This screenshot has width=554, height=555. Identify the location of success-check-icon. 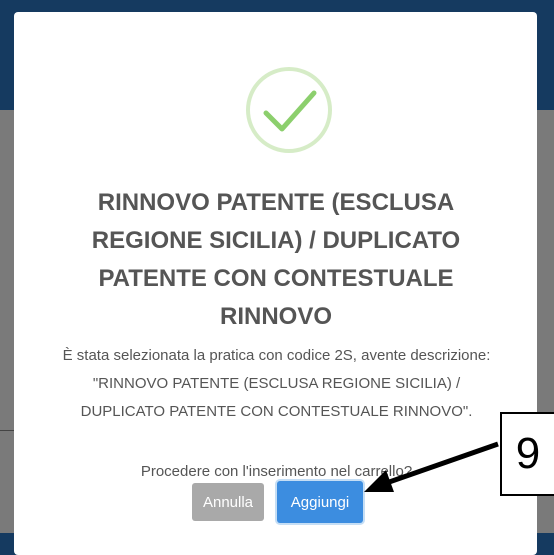
(289, 110).